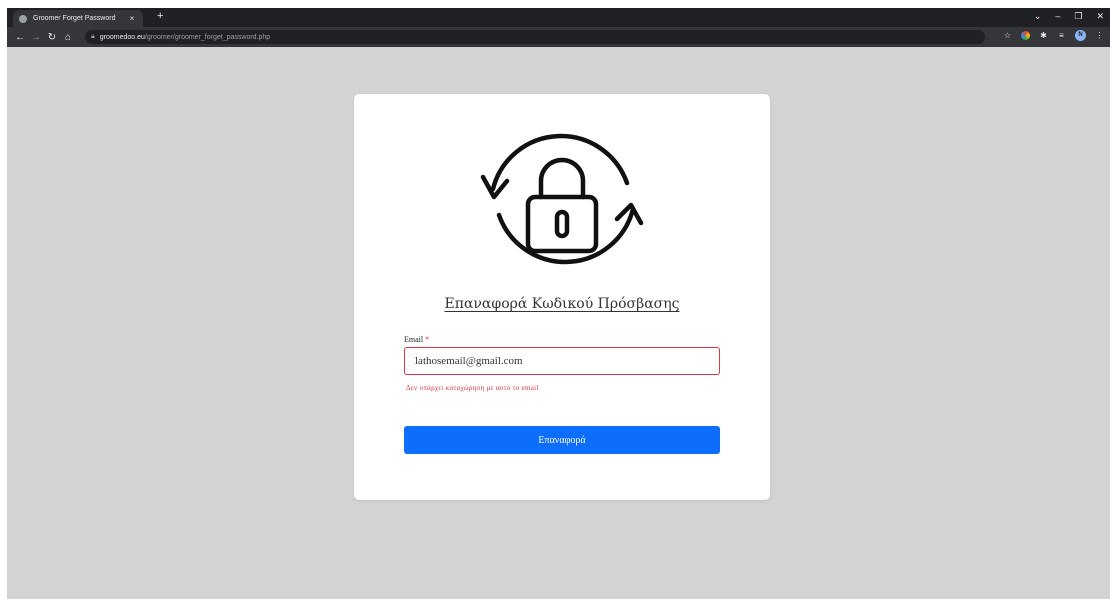 This screenshot has height=599, width=1110. What do you see at coordinates (562, 304) in the screenshot?
I see `page-title: Επαναφορά Κωδικού Πρόσβασης` at bounding box center [562, 304].